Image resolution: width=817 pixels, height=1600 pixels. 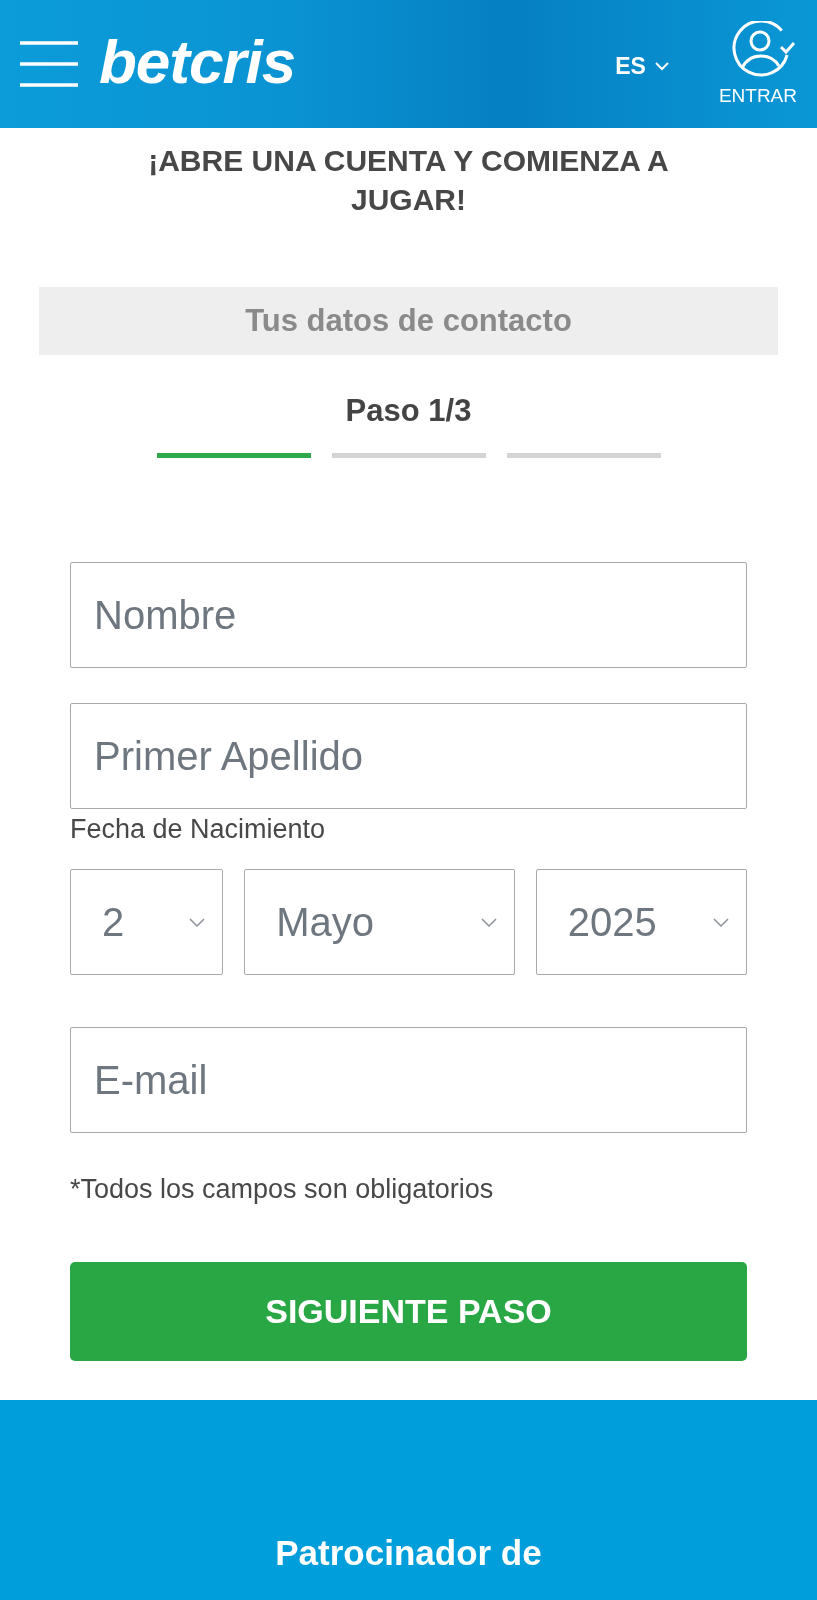 I want to click on next-step-button: SIGUIENTE PASO, so click(x=408, y=1311).